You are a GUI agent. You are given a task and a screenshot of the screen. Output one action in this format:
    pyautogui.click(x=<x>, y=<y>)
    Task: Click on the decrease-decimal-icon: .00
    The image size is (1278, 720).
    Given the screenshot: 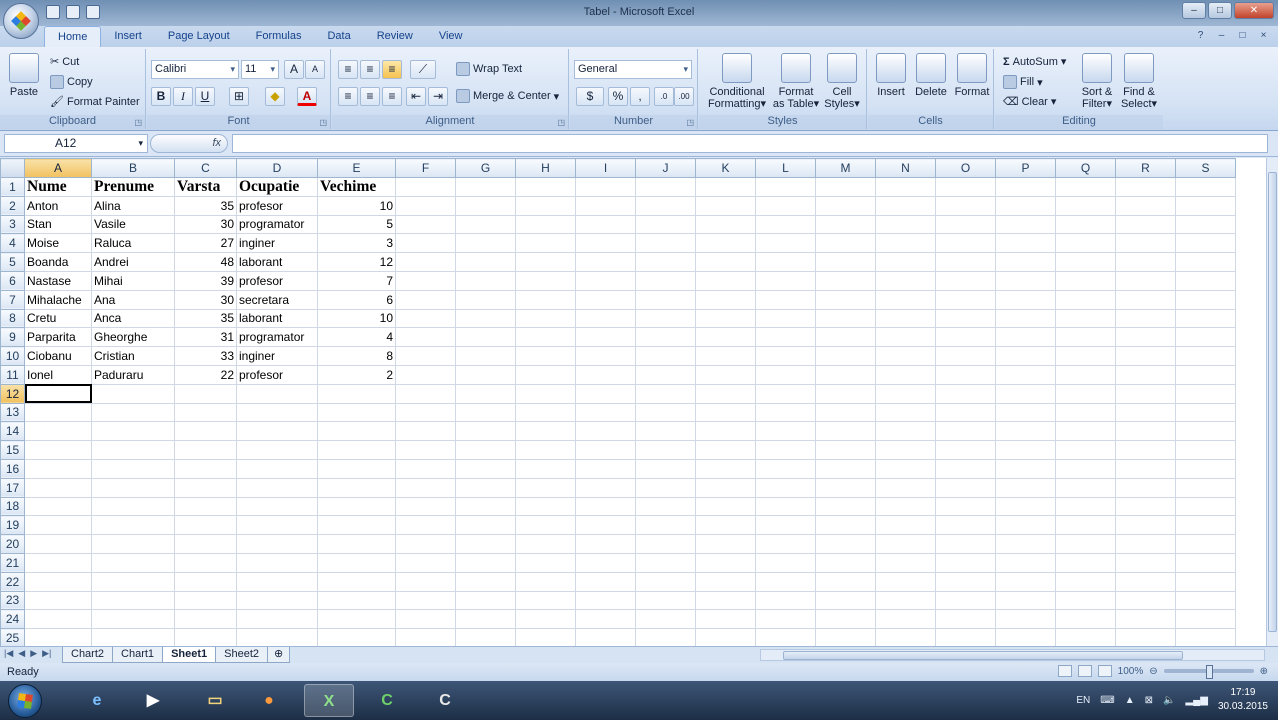 What is the action you would take?
    pyautogui.click(x=684, y=96)
    